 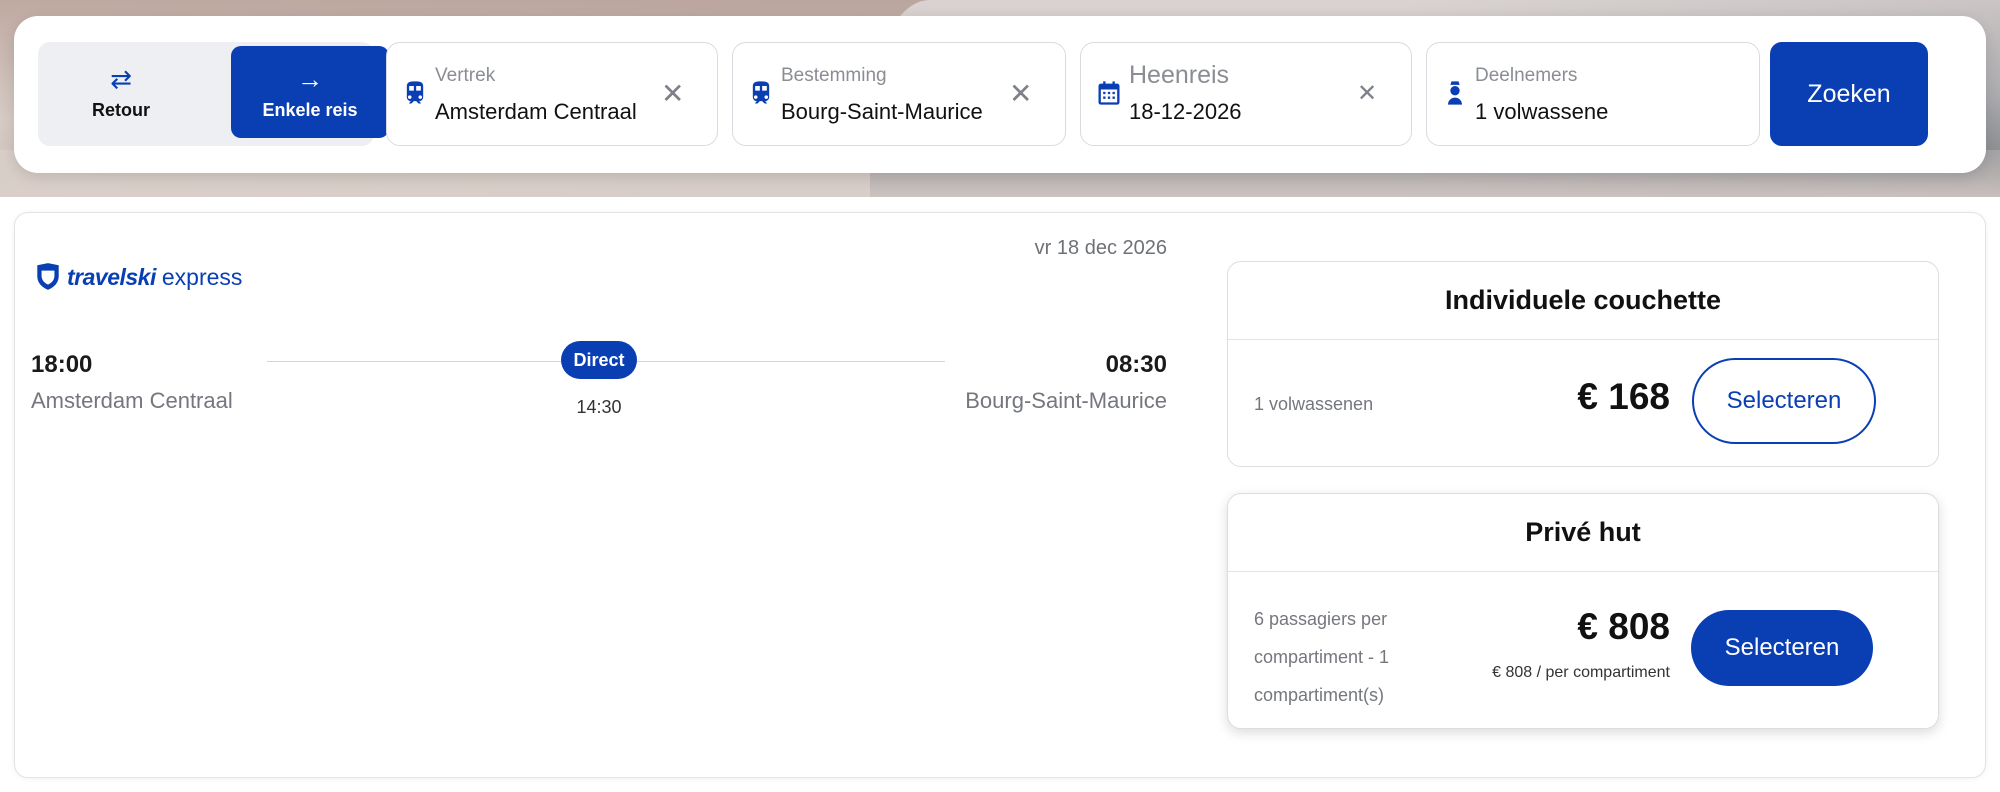 What do you see at coordinates (1623, 396) in the screenshot?
I see `offer-price: € 168` at bounding box center [1623, 396].